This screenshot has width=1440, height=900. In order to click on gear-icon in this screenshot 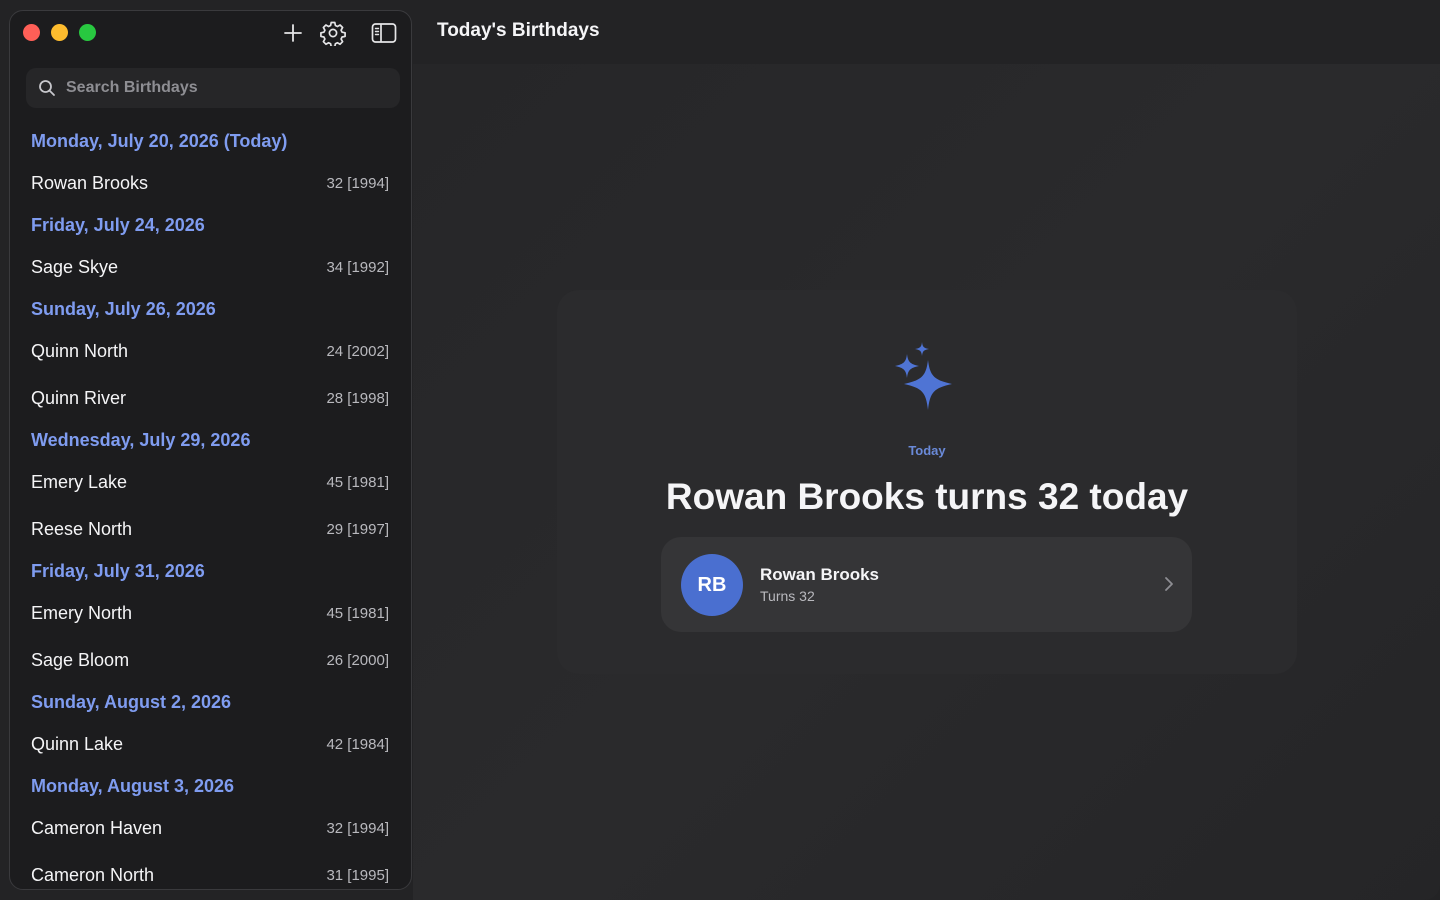, I will do `click(333, 33)`.